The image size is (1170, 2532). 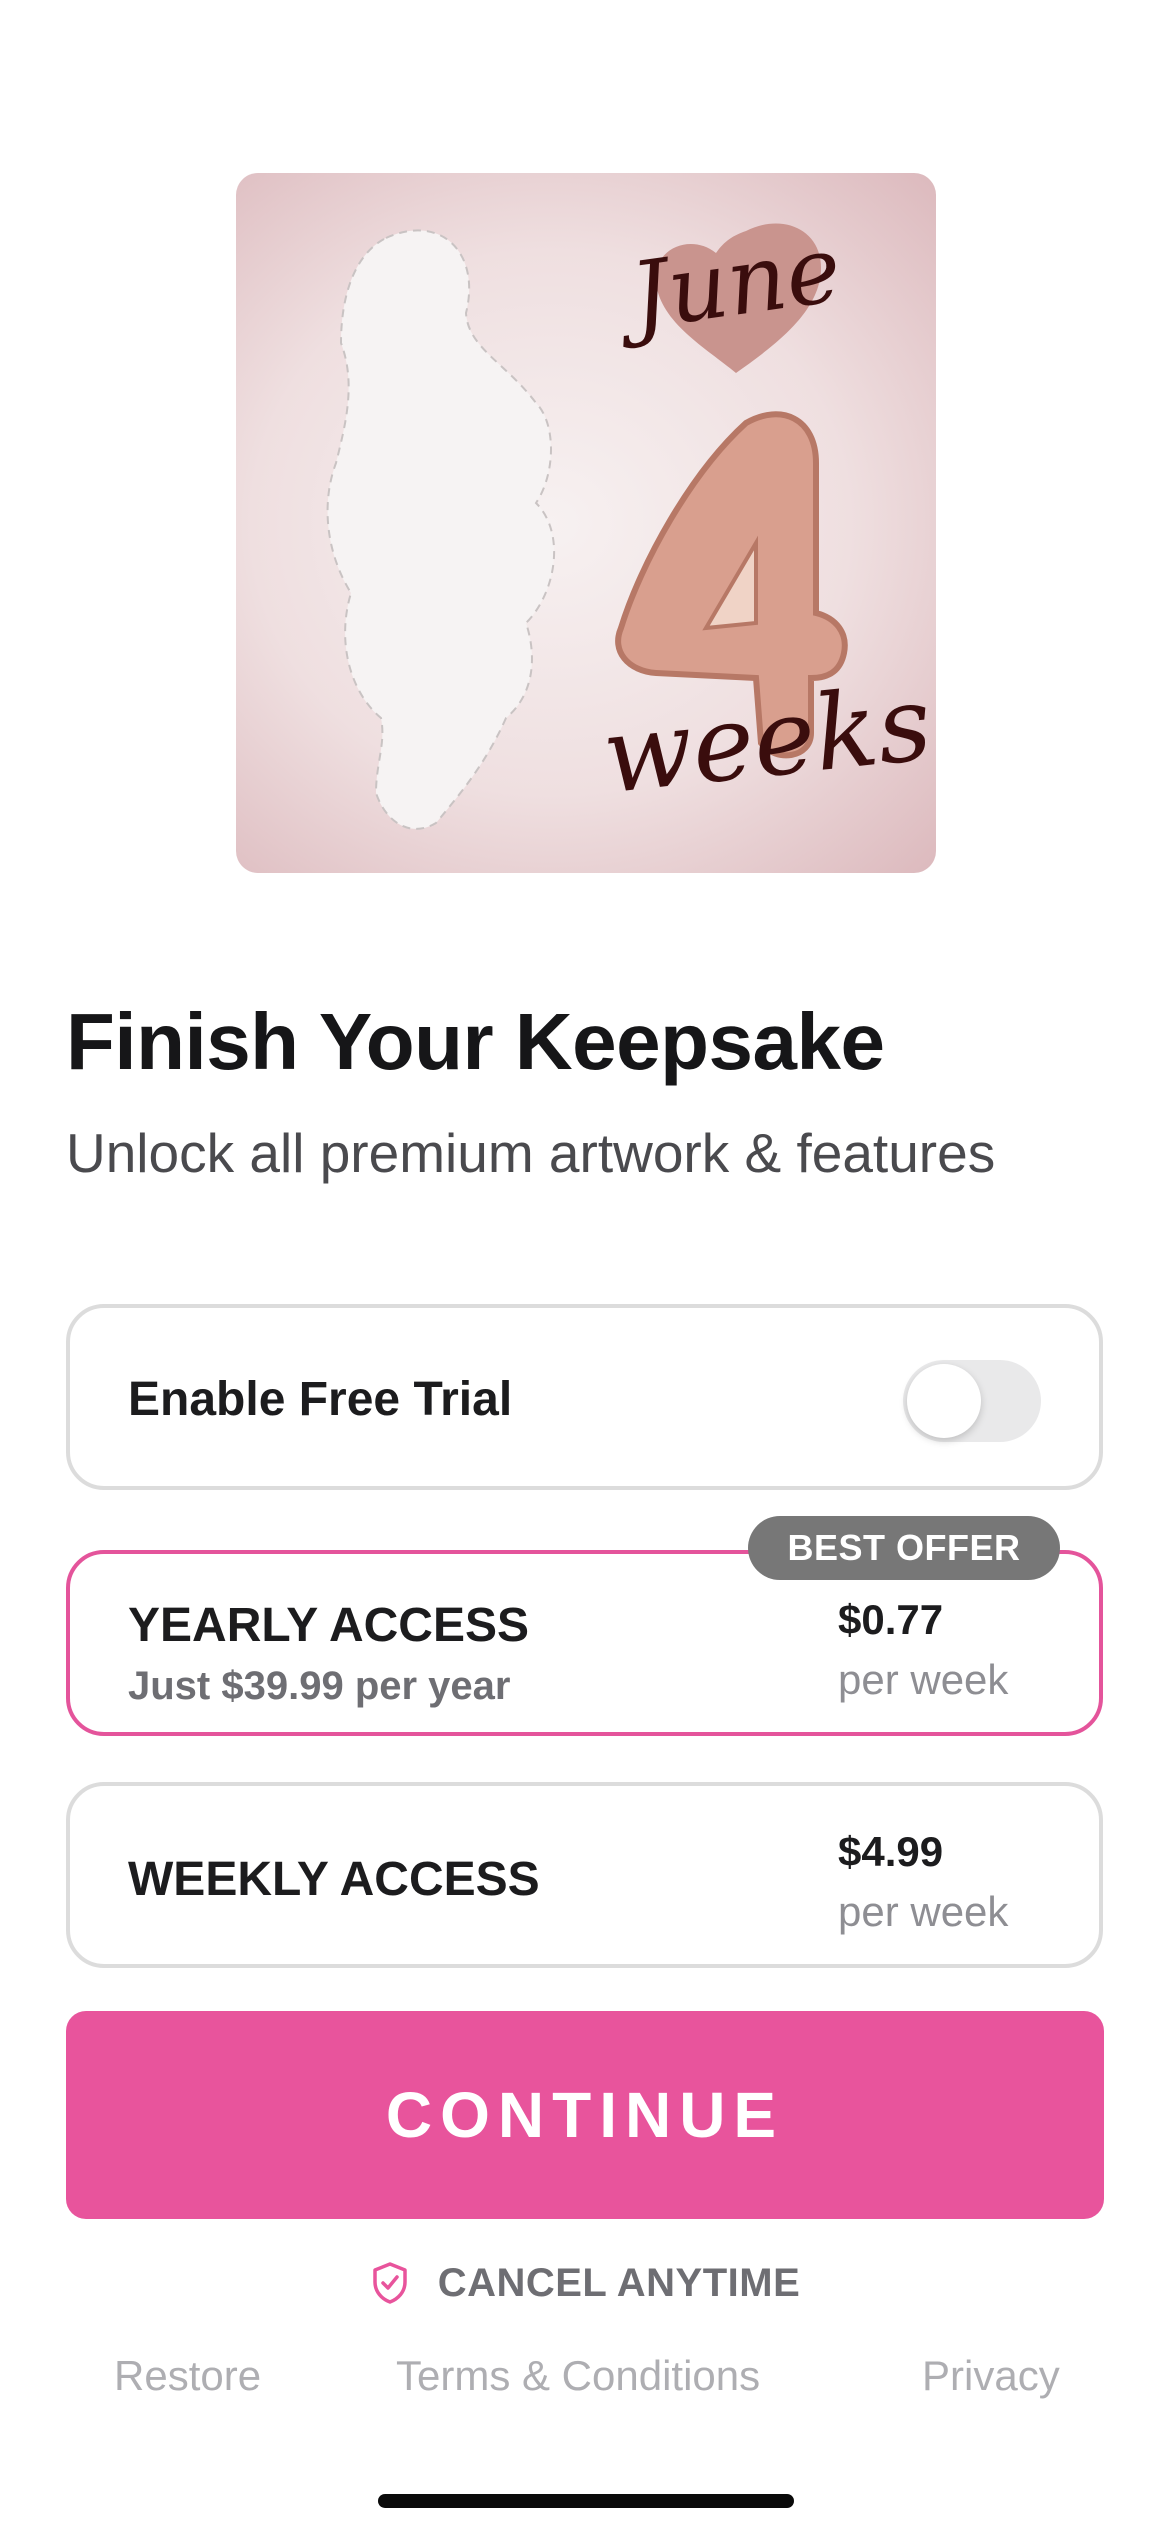 I want to click on cancel-anytime-note: CANCEL ANYTIME, so click(x=585, y=2283).